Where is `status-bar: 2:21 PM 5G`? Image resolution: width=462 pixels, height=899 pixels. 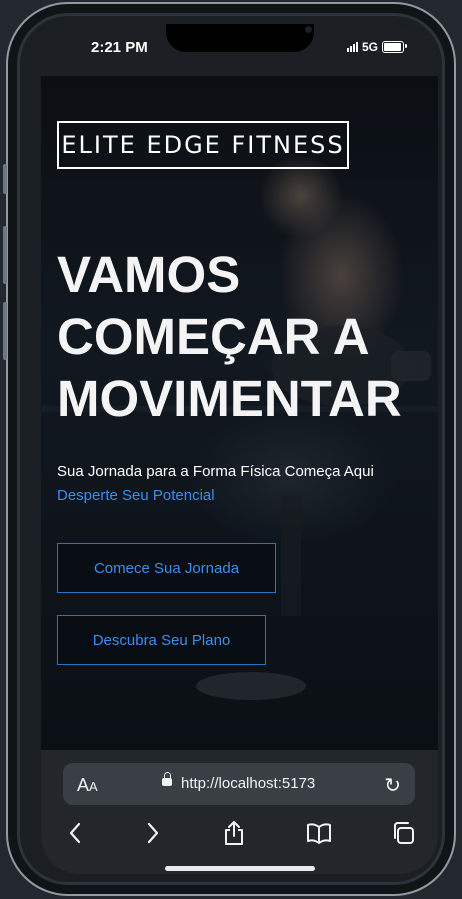 status-bar: 2:21 PM 5G is located at coordinates (239, 50).